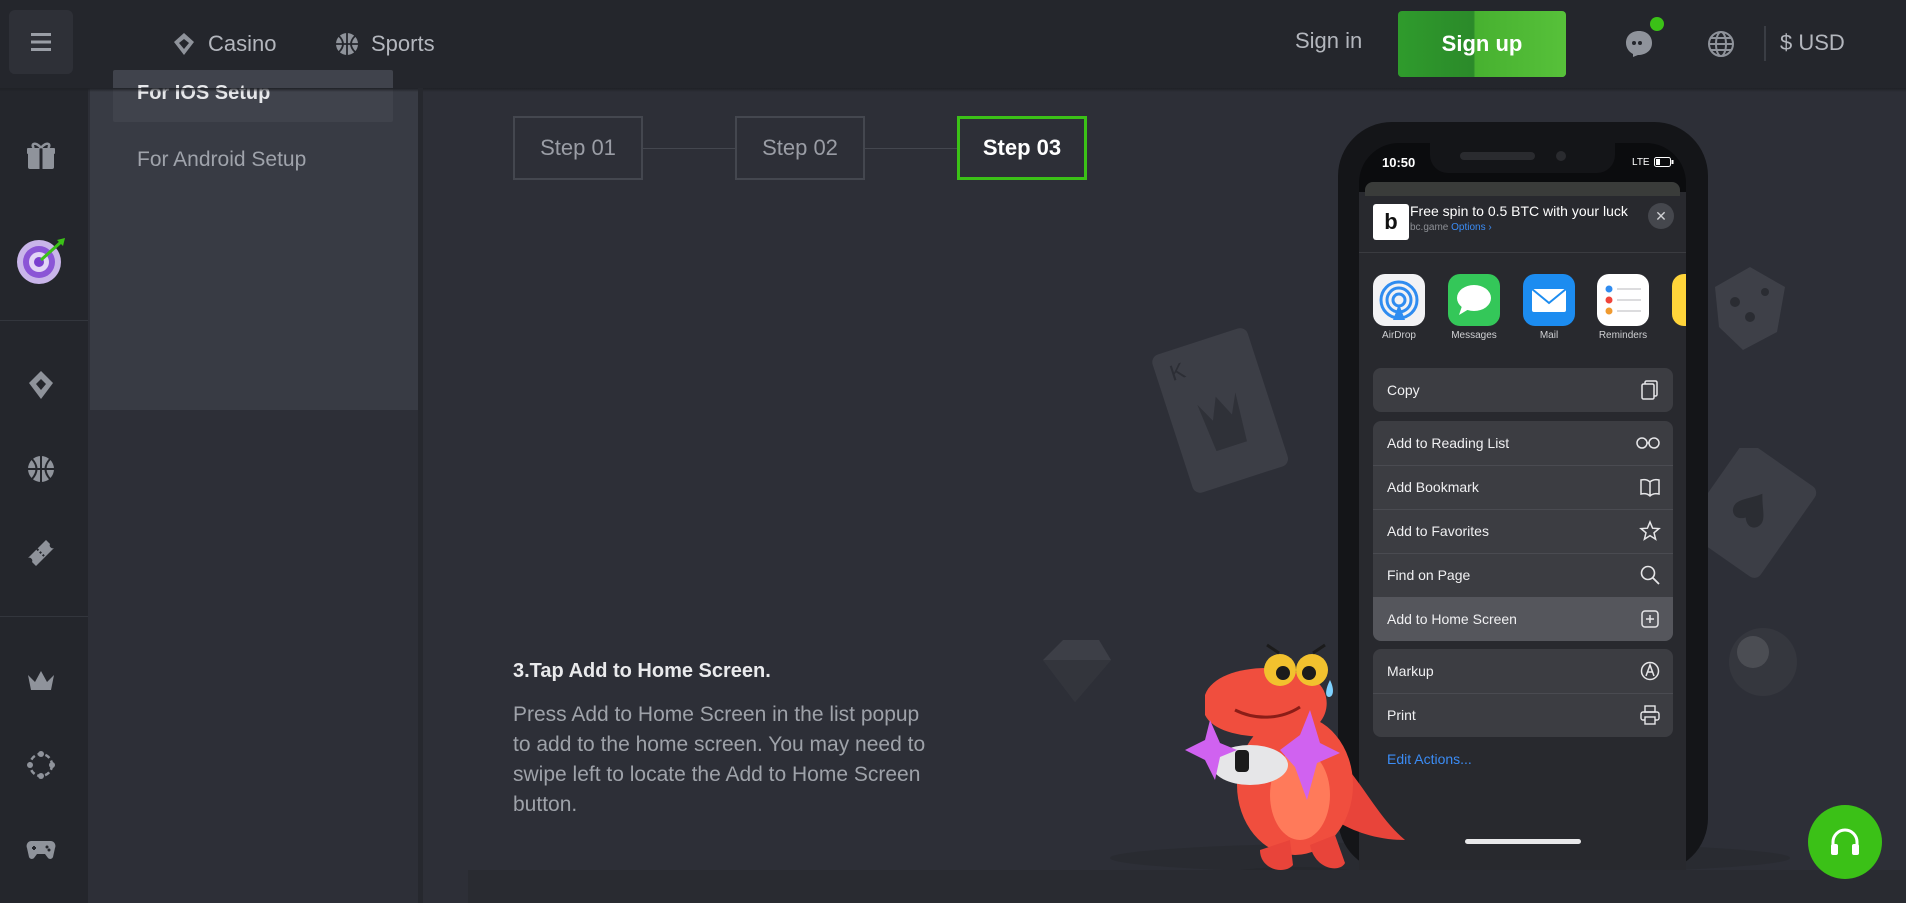  Describe the element at coordinates (1403, 390) in the screenshot. I see `copy-action-label: Copy` at that location.